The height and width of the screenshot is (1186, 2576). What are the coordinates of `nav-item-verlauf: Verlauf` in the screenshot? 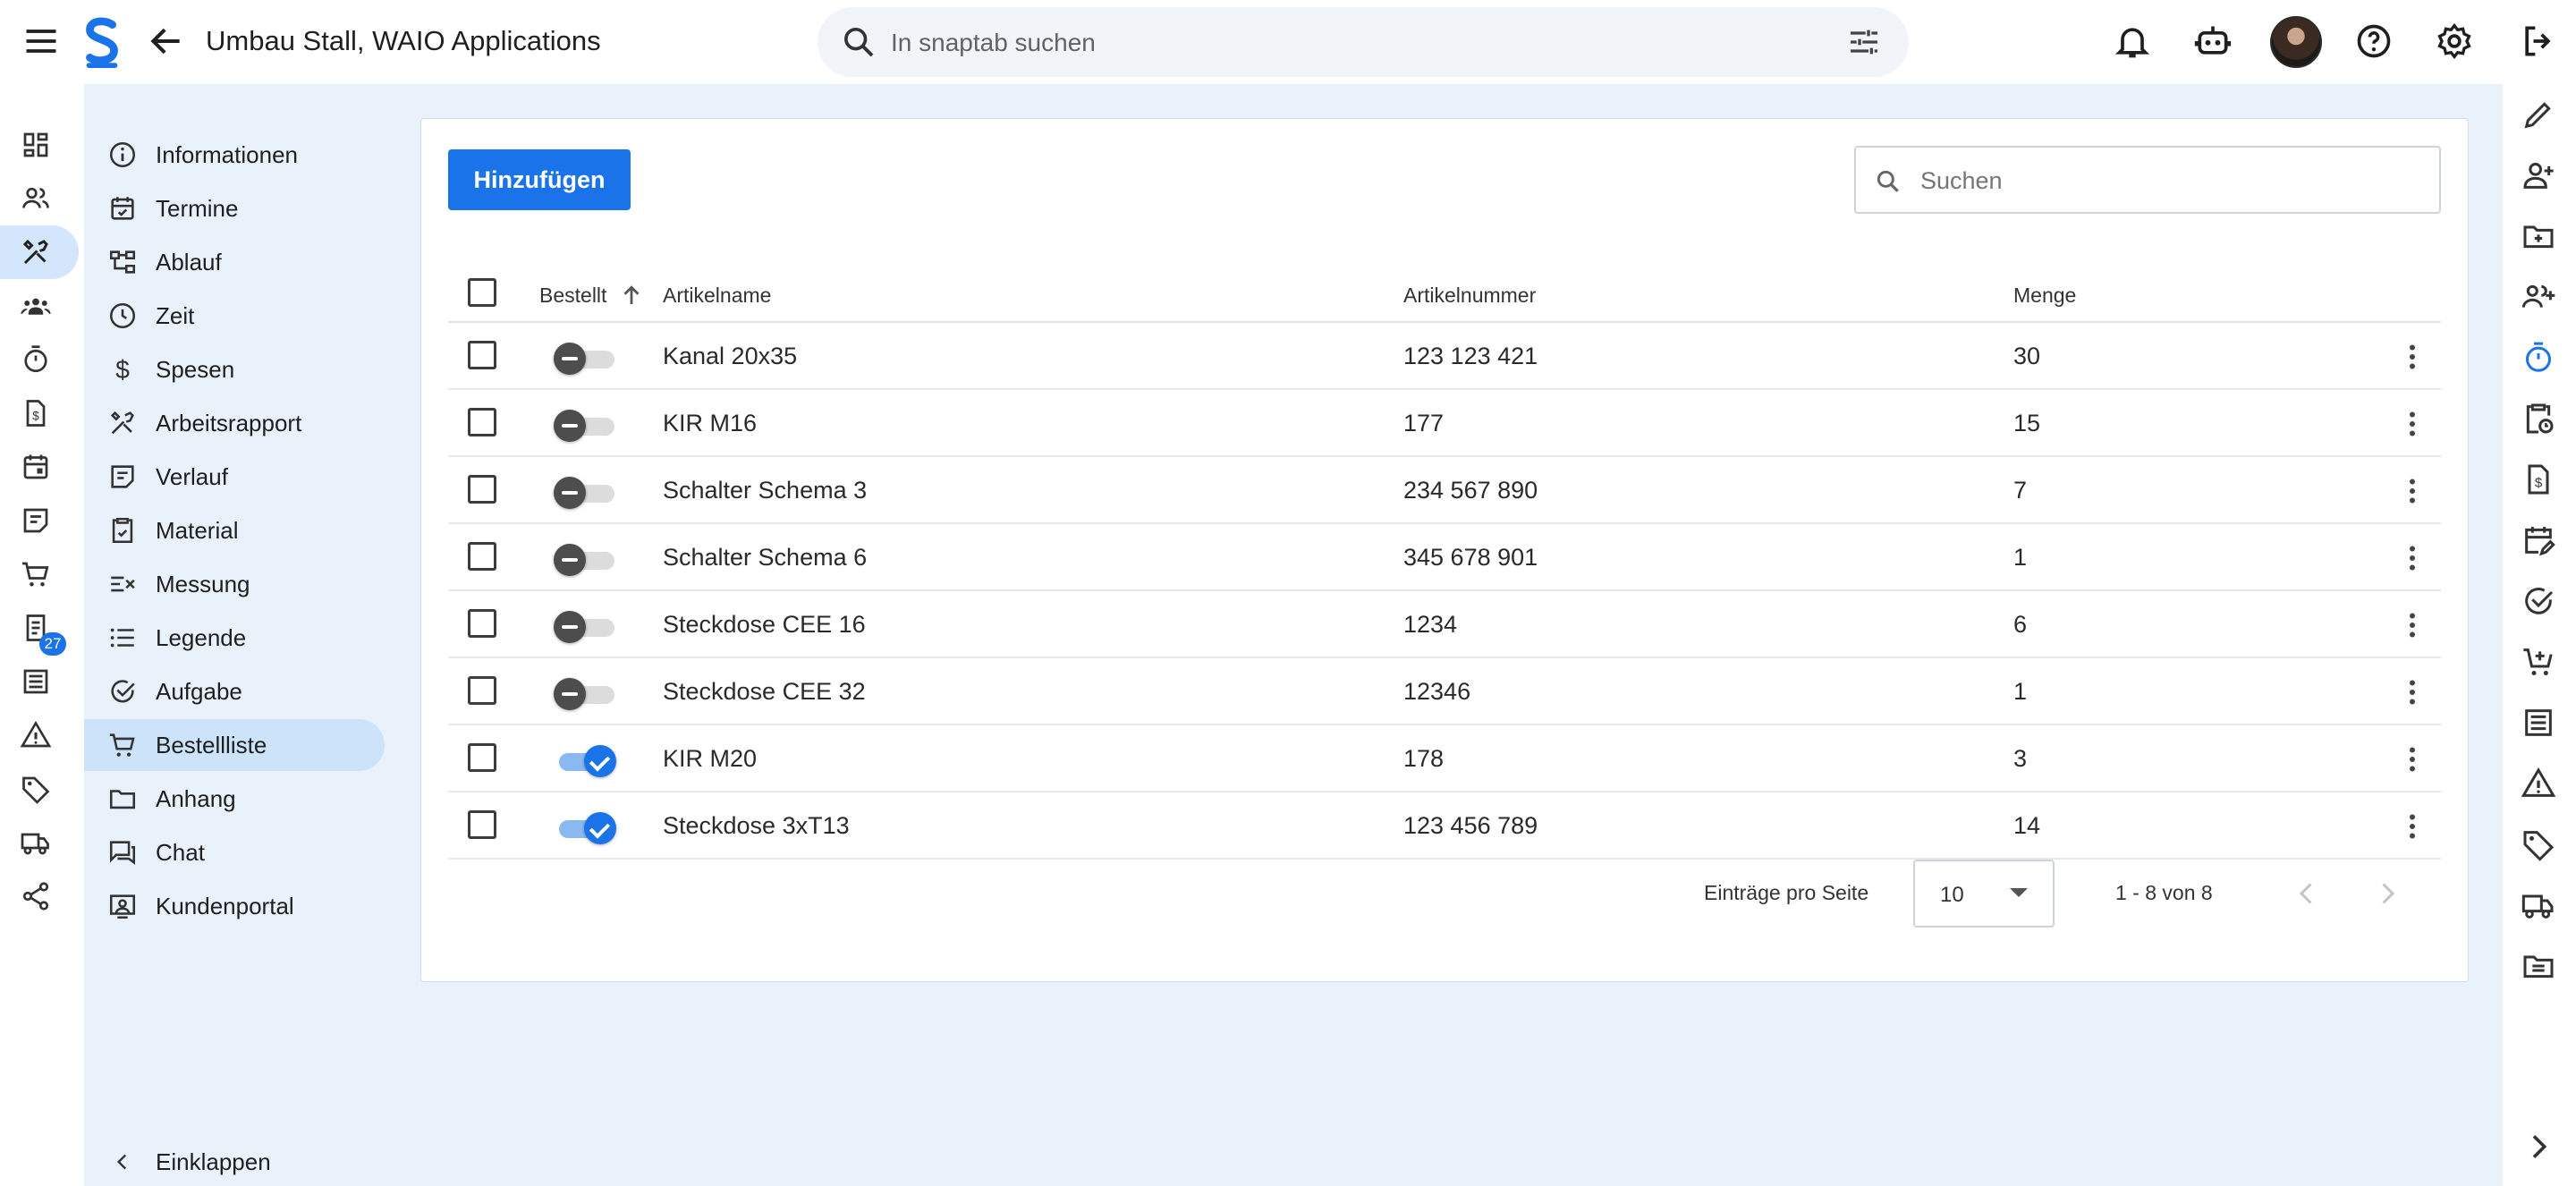 It's located at (234, 477).